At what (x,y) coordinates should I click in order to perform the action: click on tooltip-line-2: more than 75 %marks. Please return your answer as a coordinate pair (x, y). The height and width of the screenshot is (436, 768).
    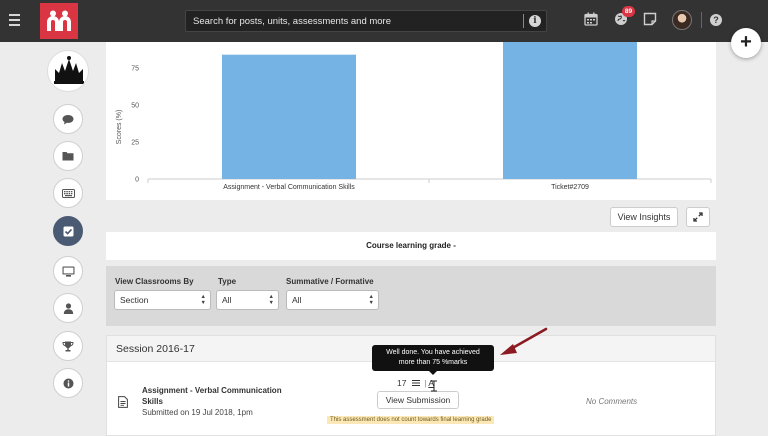
    Looking at the image, I should click on (433, 362).